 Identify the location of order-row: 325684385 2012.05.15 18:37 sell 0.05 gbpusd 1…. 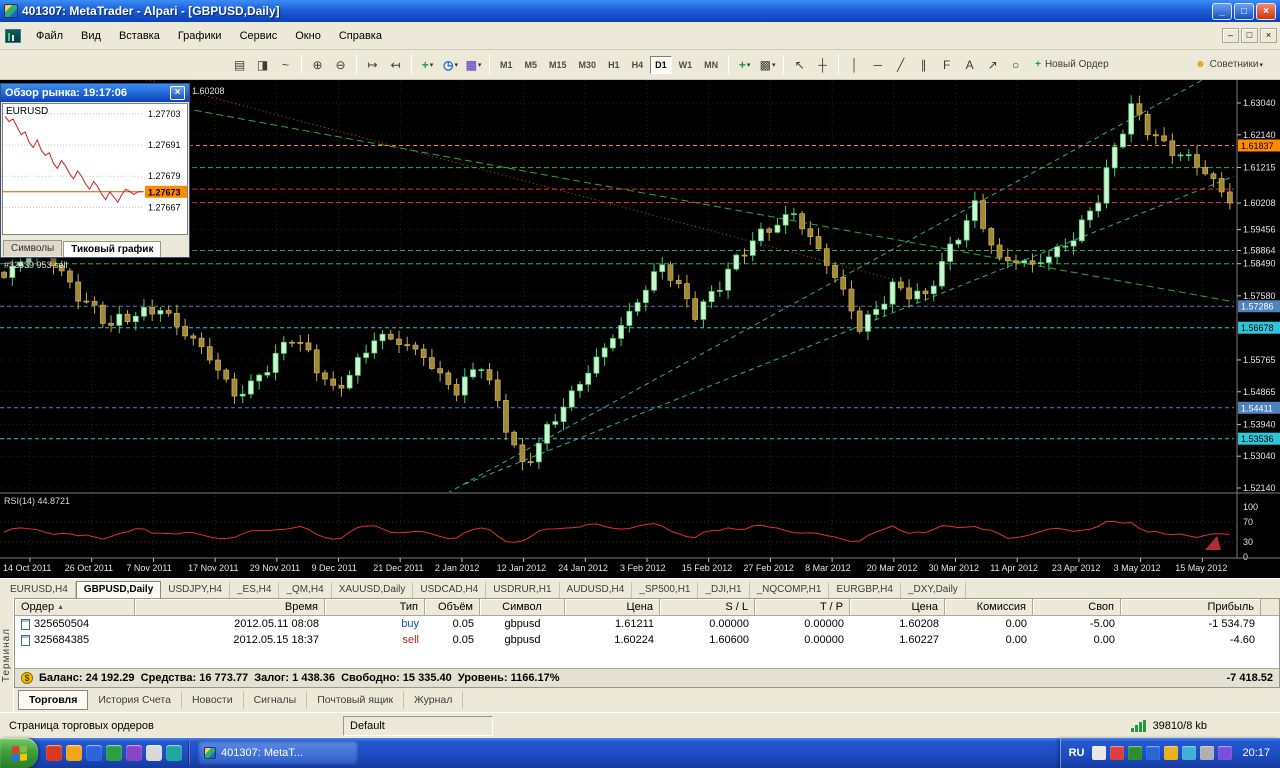
(647, 640).